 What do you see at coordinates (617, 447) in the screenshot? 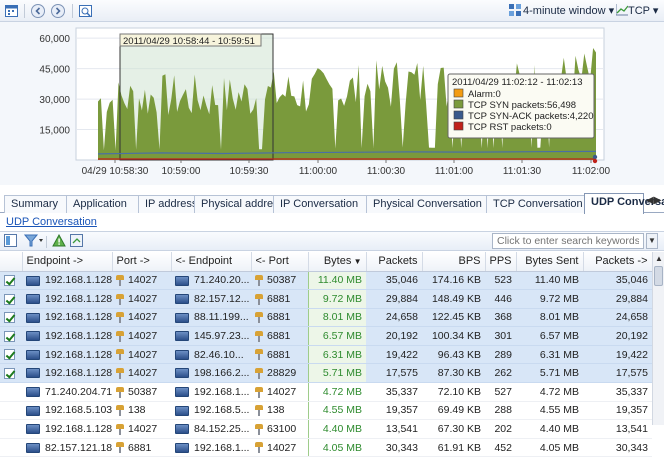
I see `packets-out-cell: 30,343` at bounding box center [617, 447].